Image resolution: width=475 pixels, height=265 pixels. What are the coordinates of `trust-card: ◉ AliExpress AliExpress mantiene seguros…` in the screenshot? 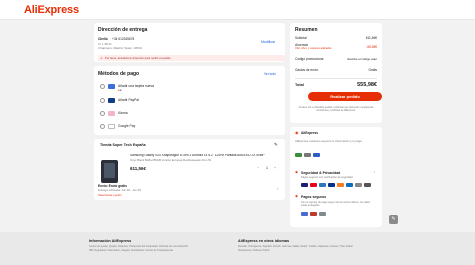 It's located at (336, 177).